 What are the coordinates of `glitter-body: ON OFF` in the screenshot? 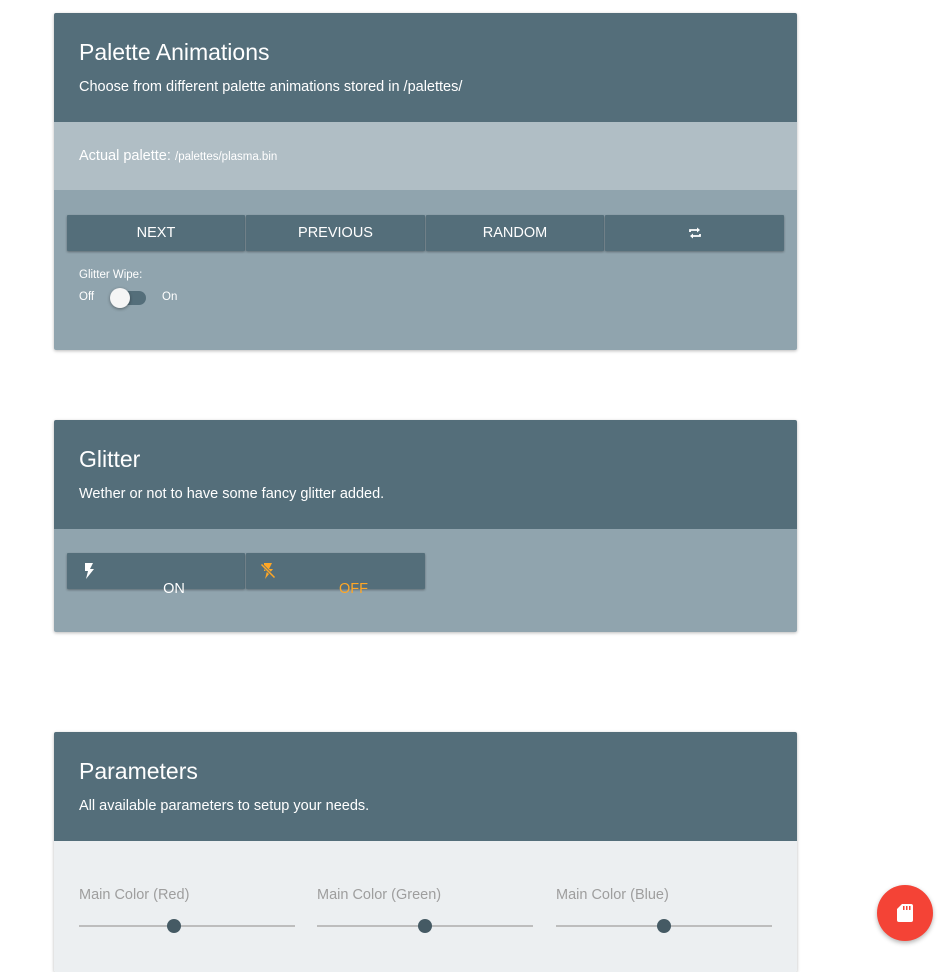 It's located at (425, 580).